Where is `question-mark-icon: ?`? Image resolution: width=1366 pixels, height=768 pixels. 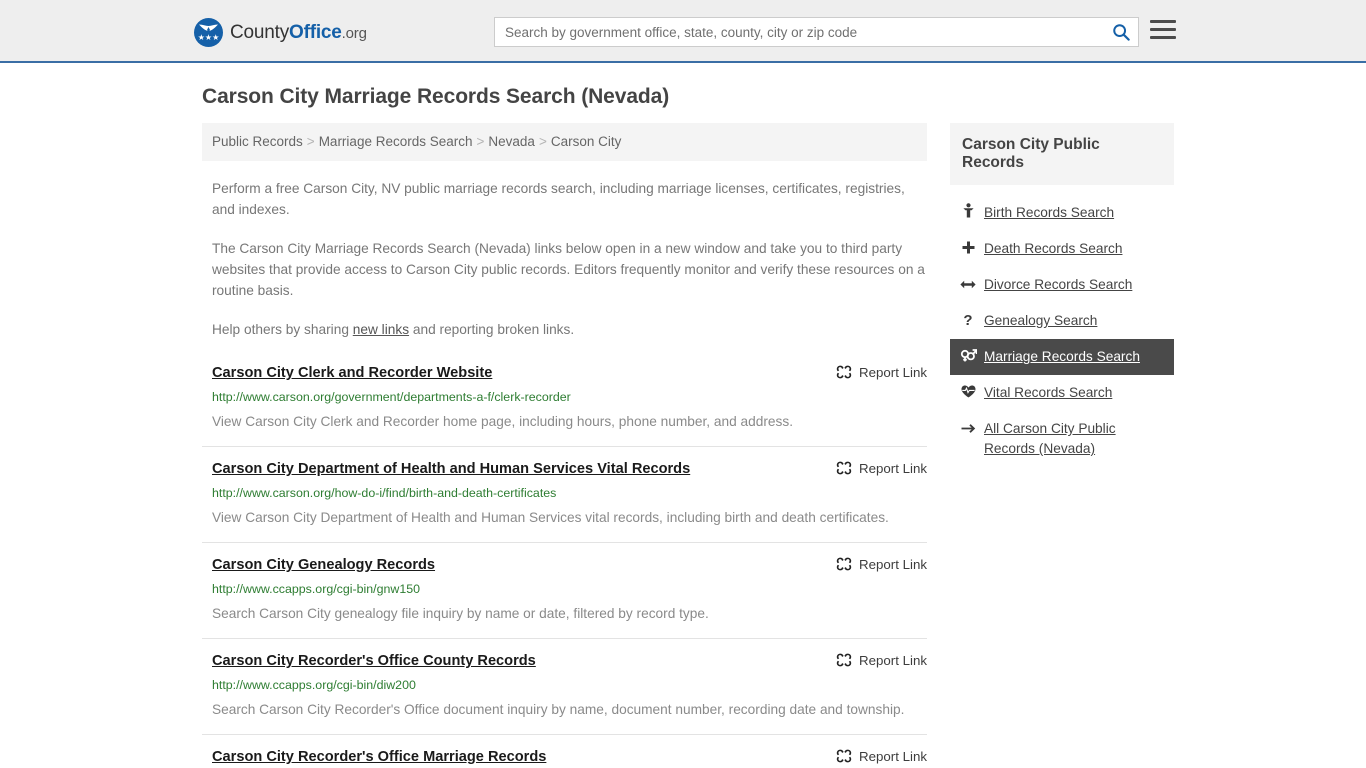 question-mark-icon: ? is located at coordinates (968, 320).